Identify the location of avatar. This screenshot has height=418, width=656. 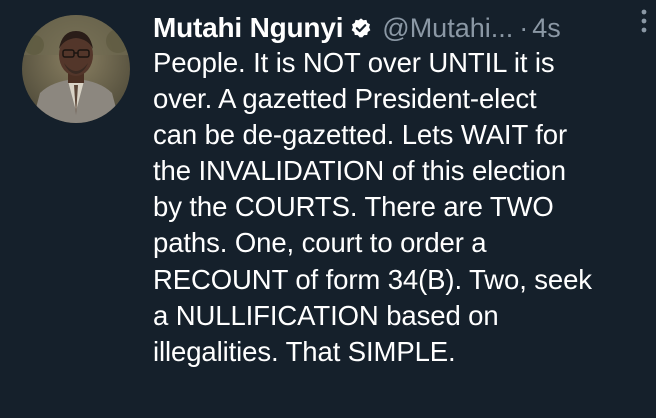
(76, 69).